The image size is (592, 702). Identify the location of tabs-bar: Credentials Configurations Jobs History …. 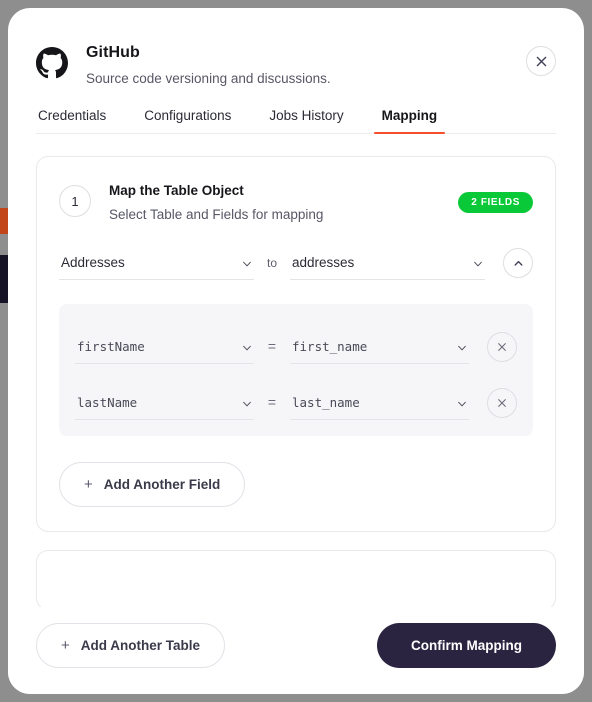
(296, 121).